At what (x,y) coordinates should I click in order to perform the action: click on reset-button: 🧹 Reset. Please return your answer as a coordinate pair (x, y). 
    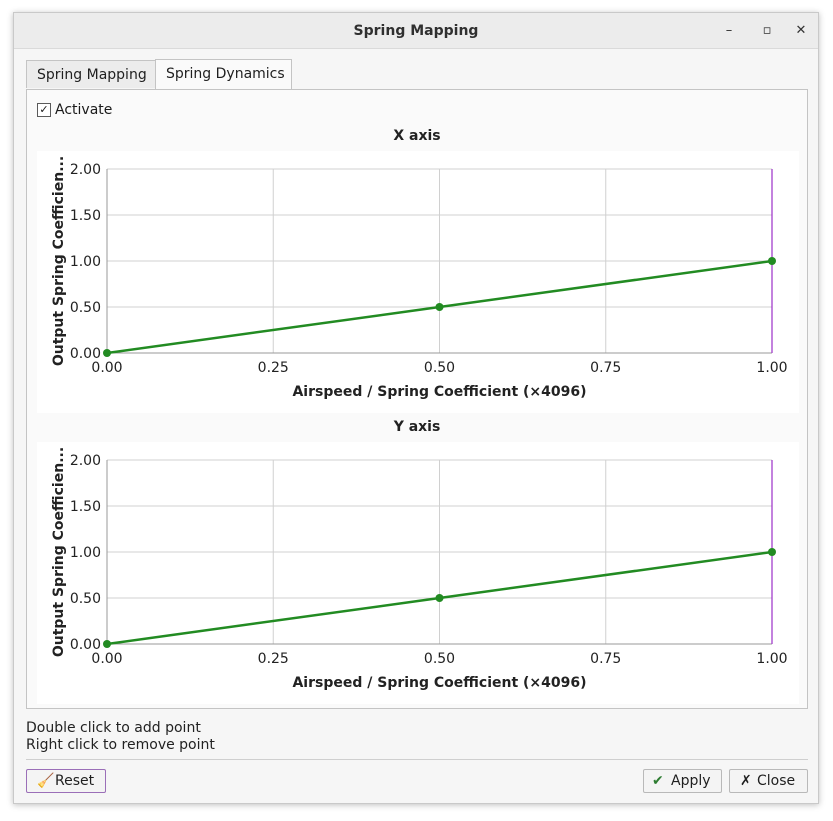
    Looking at the image, I should click on (66, 781).